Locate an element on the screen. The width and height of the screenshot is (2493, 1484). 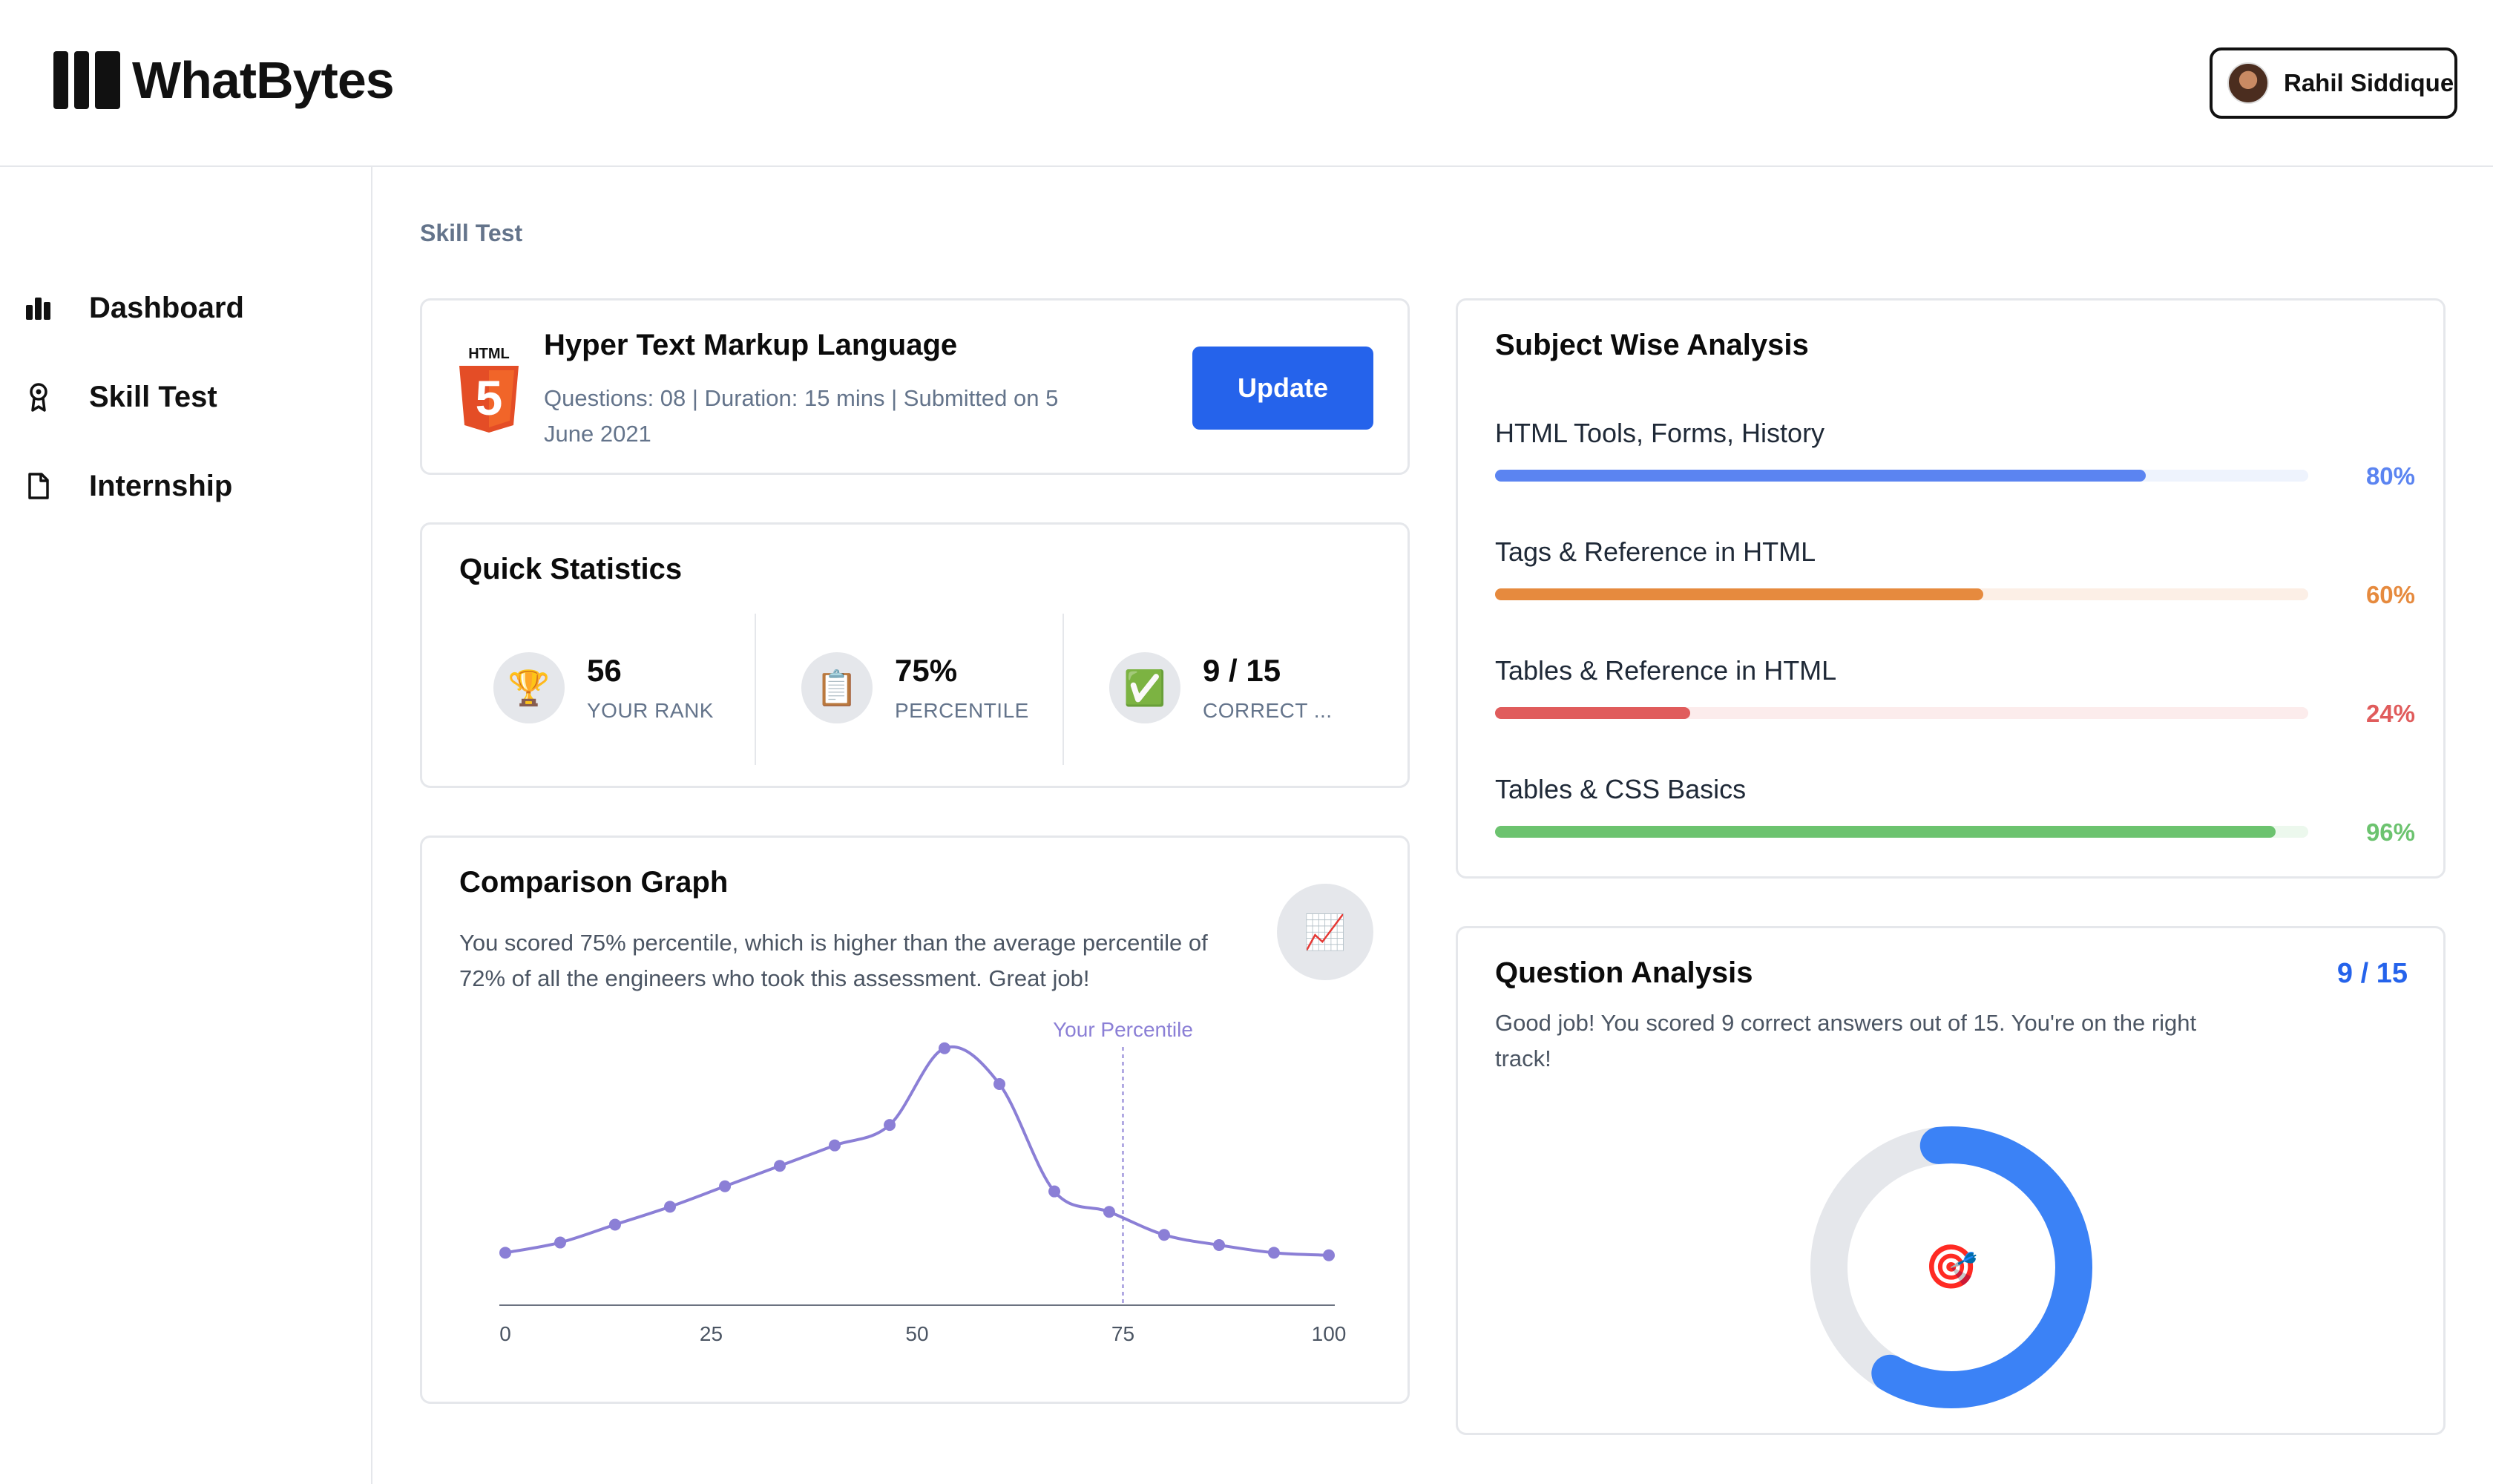
app-name: WhatBytes is located at coordinates (263, 80).